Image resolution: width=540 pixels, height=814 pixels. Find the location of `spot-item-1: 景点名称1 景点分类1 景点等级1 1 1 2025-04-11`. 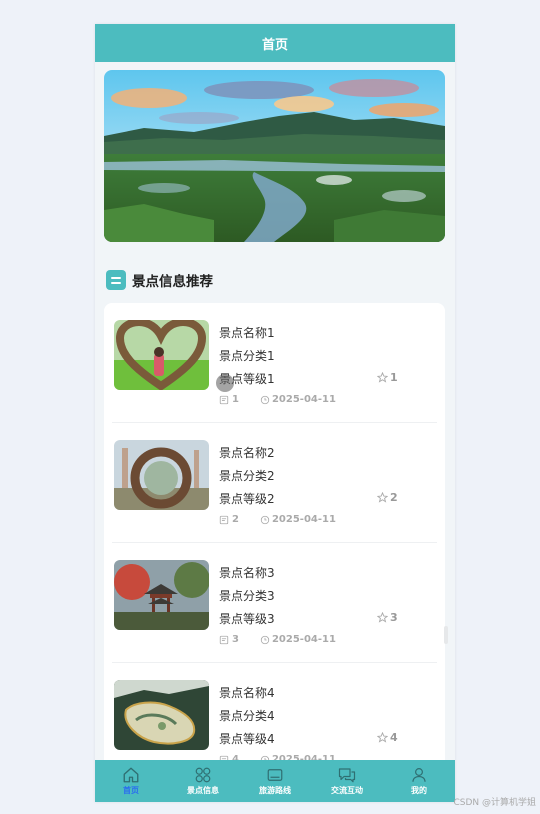

spot-item-1: 景点名称1 景点分类1 景点等级1 1 1 2025-04-11 is located at coordinates (274, 363).